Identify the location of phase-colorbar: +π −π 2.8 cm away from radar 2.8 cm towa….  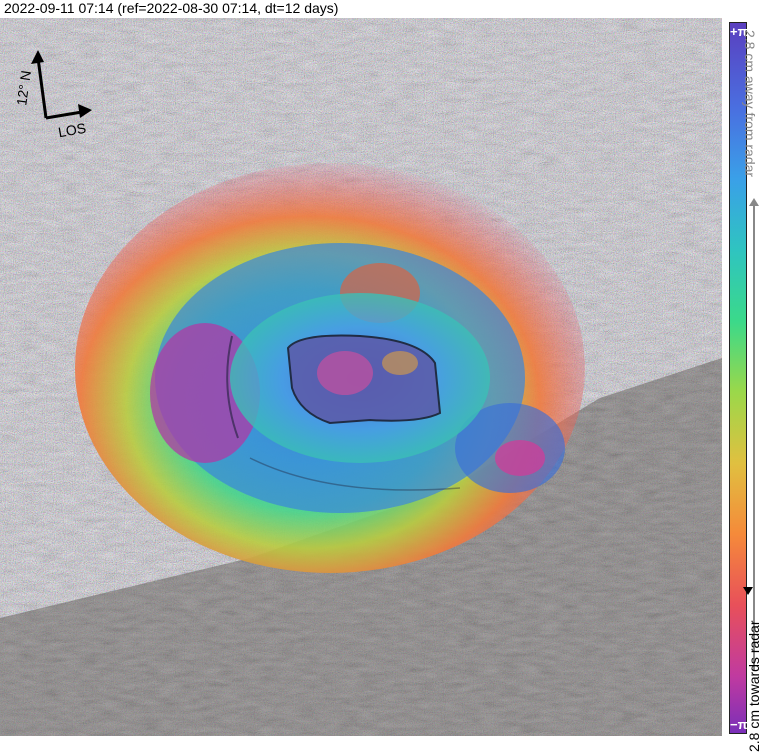
(748, 377).